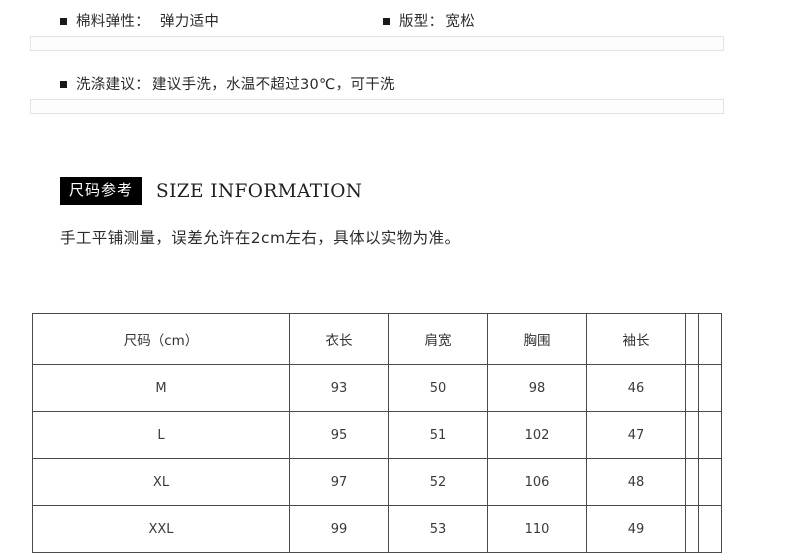 Image resolution: width=800 pixels, height=560 pixels. I want to click on measurement-note: 手工平铺测量，误差允许在2cm左右，具体以实物为准。, so click(260, 238).